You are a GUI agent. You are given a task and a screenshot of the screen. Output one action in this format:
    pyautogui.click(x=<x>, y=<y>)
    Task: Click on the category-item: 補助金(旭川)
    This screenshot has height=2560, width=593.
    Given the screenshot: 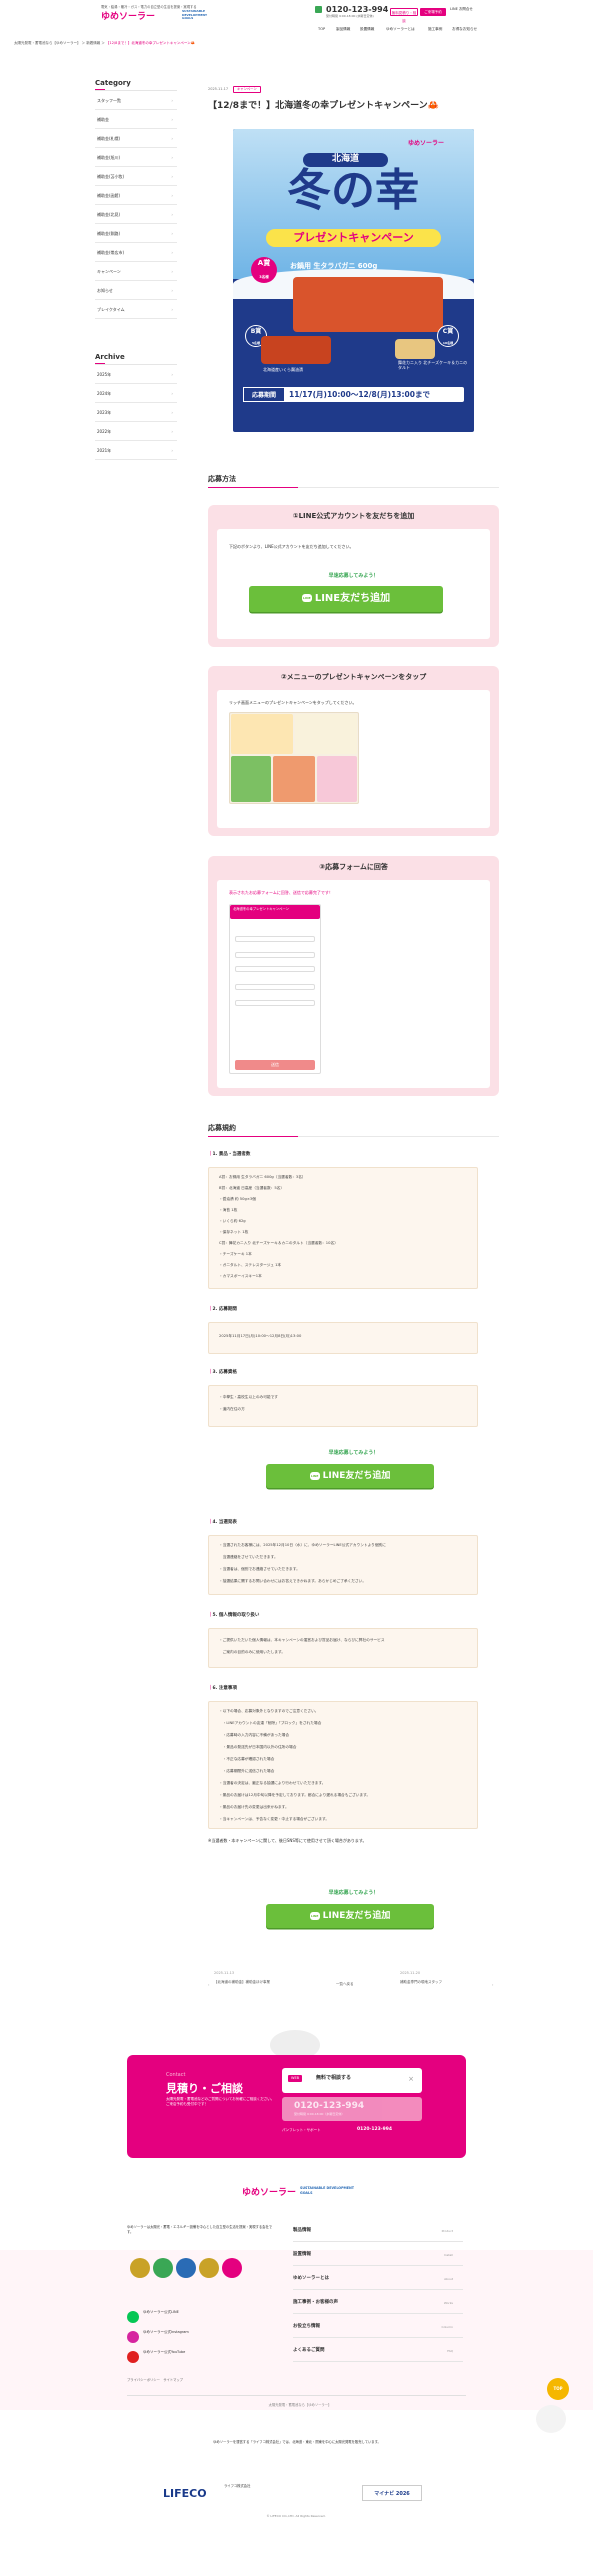 What is the action you would take?
    pyautogui.click(x=136, y=157)
    